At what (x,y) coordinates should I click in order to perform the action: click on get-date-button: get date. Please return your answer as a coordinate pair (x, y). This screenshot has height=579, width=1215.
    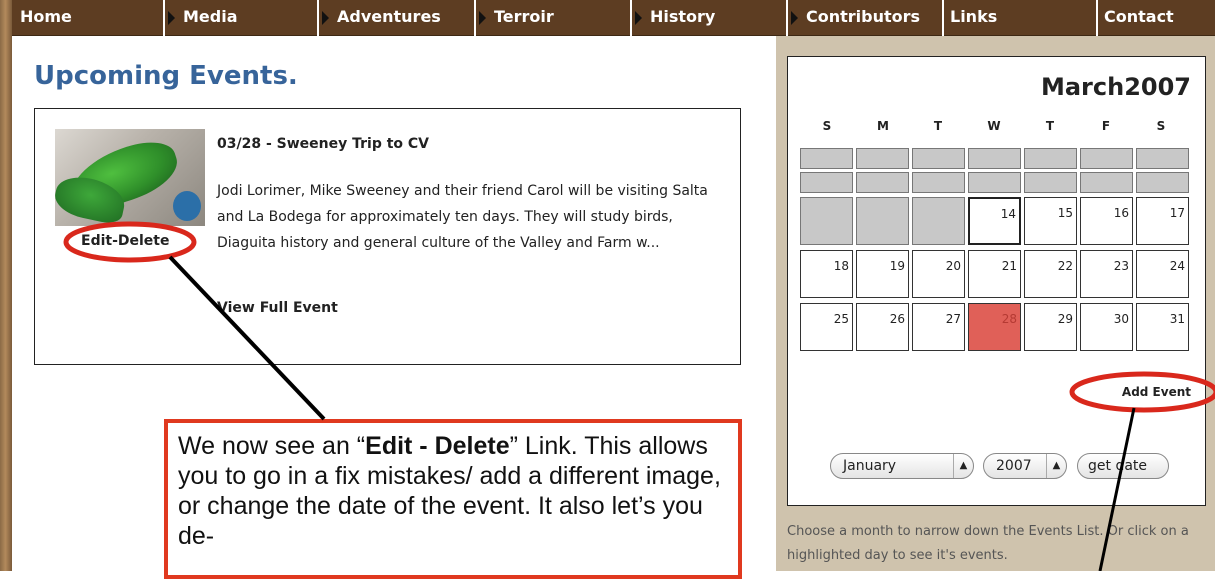
    Looking at the image, I should click on (1123, 466).